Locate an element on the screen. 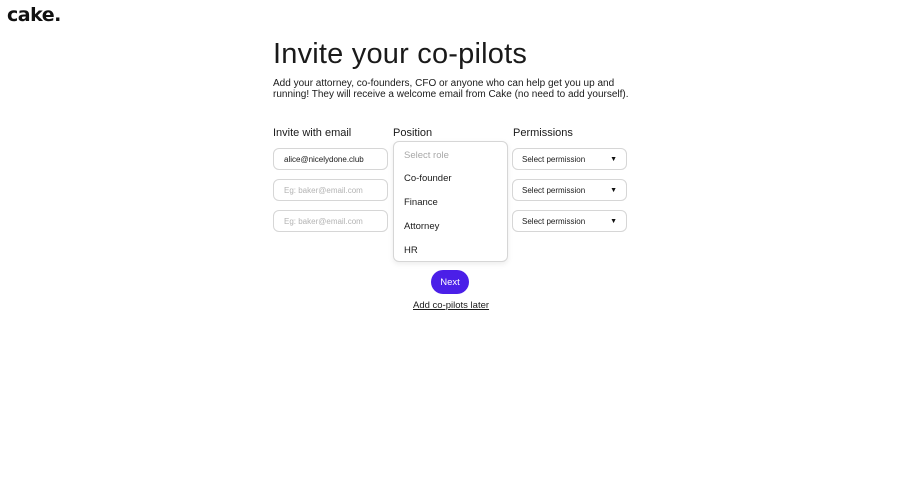 The image size is (900, 484). position-option-finance: Finance is located at coordinates (421, 202).